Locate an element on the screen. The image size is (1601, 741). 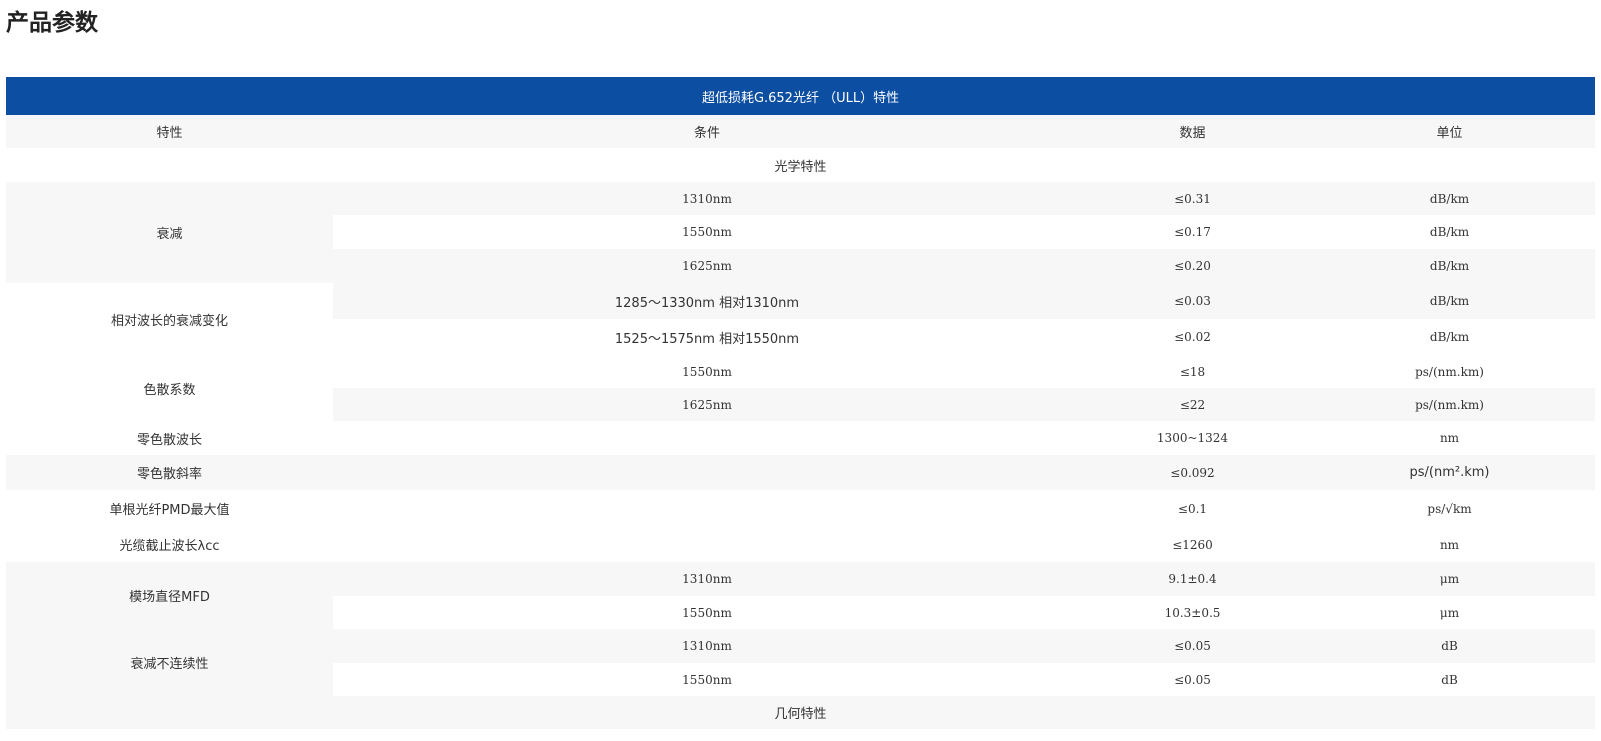
value-cell: ≤22 is located at coordinates (1192, 404).